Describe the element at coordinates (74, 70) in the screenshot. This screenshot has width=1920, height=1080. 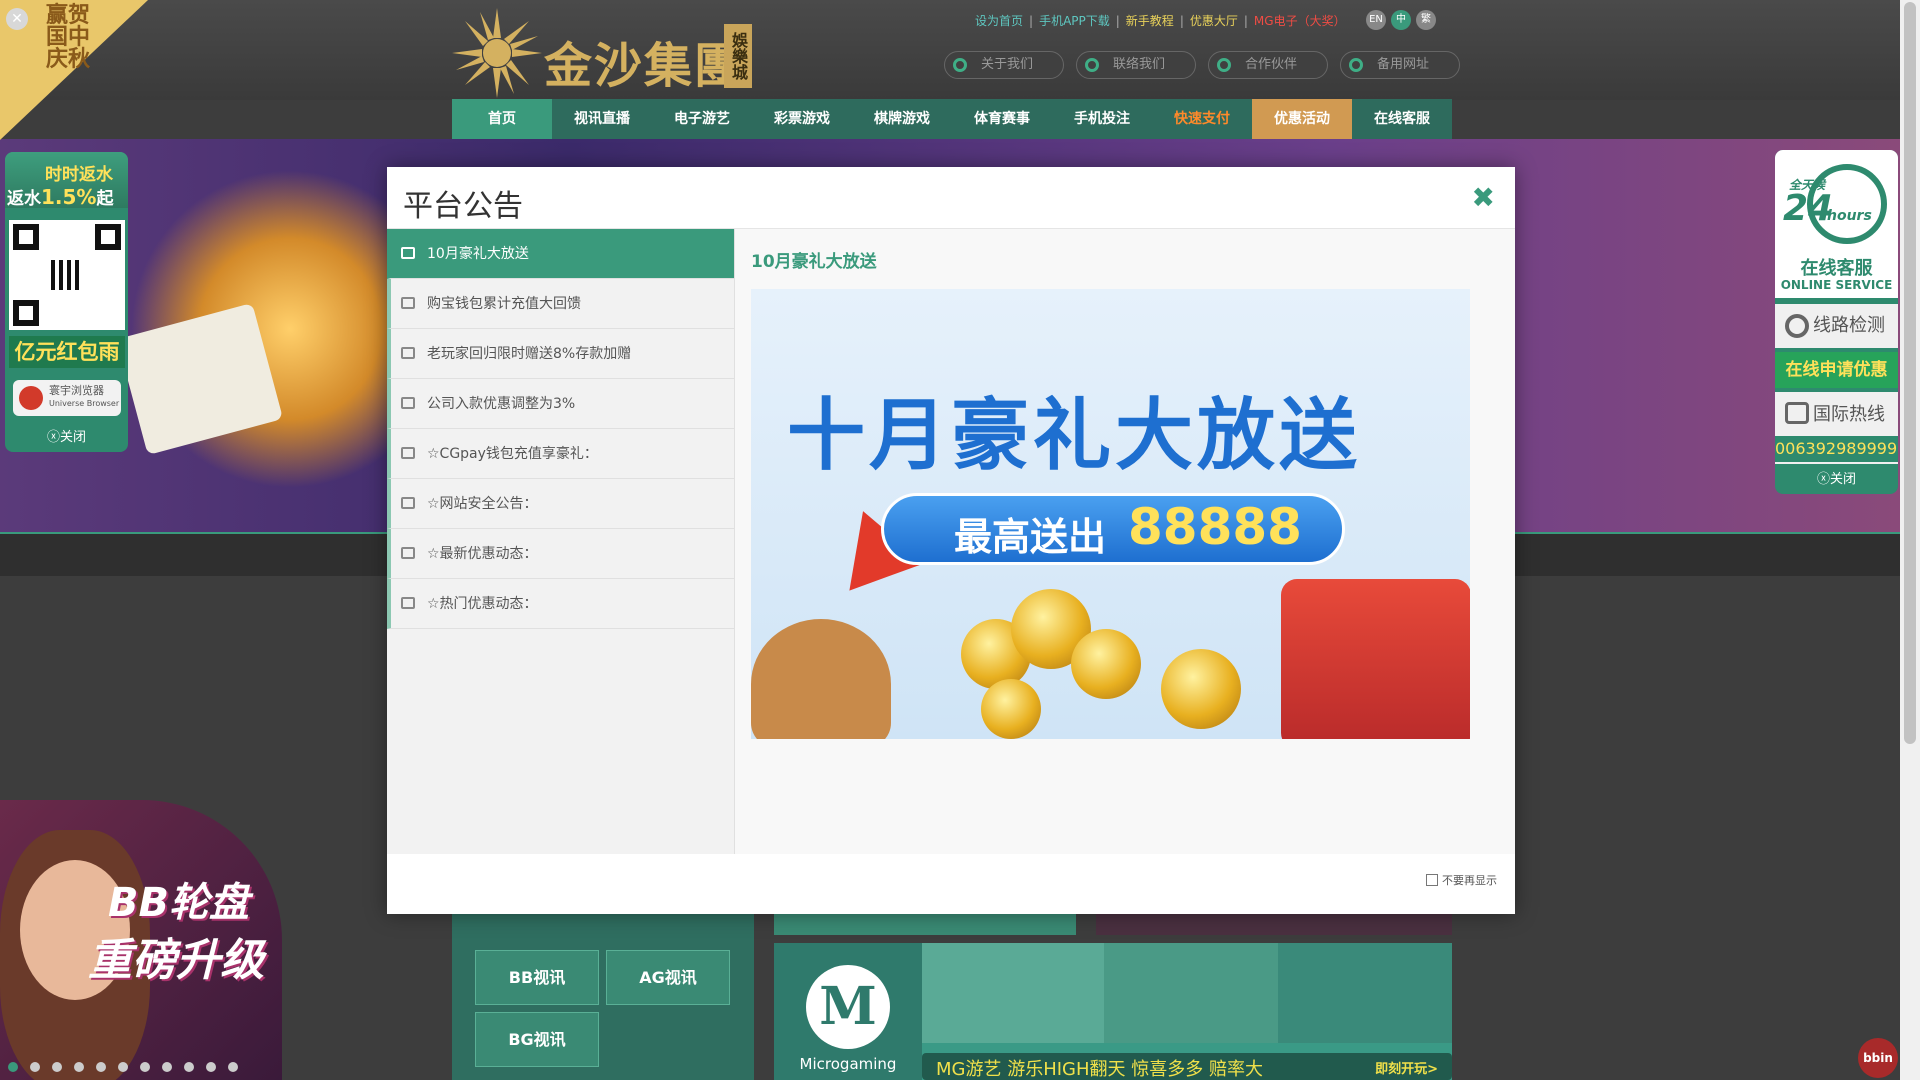
I see `mid-autumn-corner: 赢贺国中庆秋 ✕` at that location.